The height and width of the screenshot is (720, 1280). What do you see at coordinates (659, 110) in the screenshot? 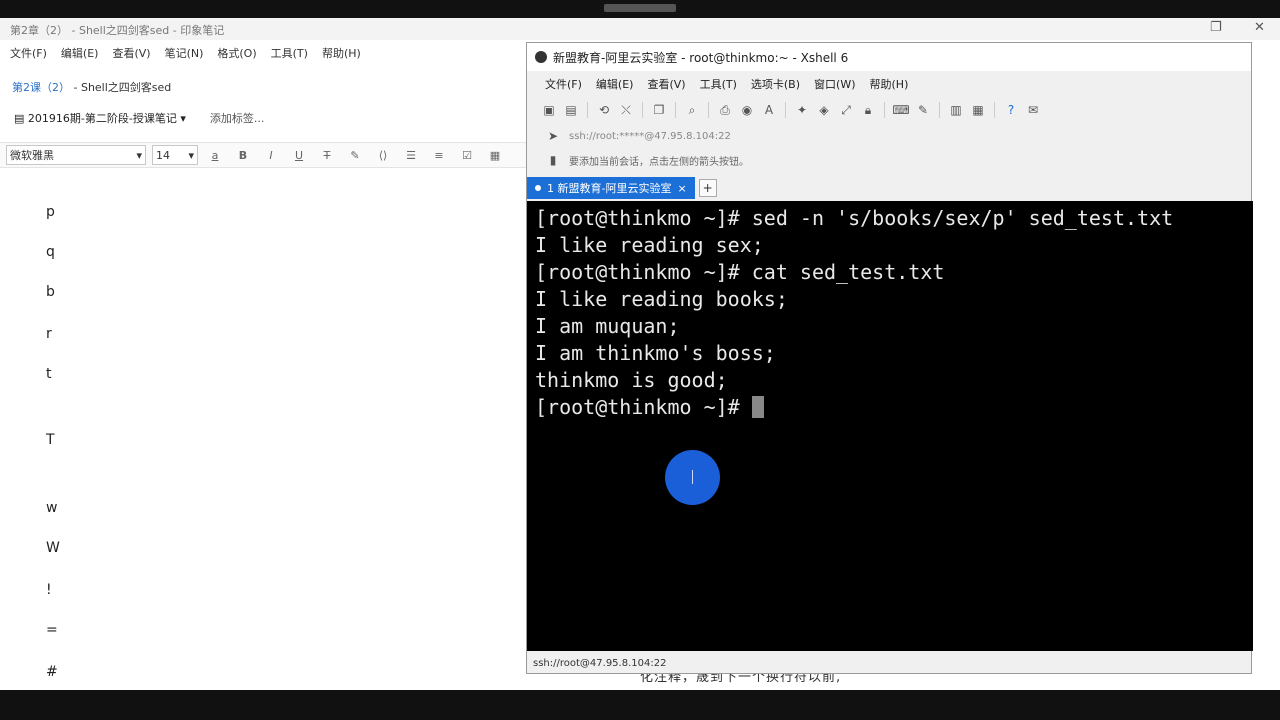
I see `copy-icon: ❐` at bounding box center [659, 110].